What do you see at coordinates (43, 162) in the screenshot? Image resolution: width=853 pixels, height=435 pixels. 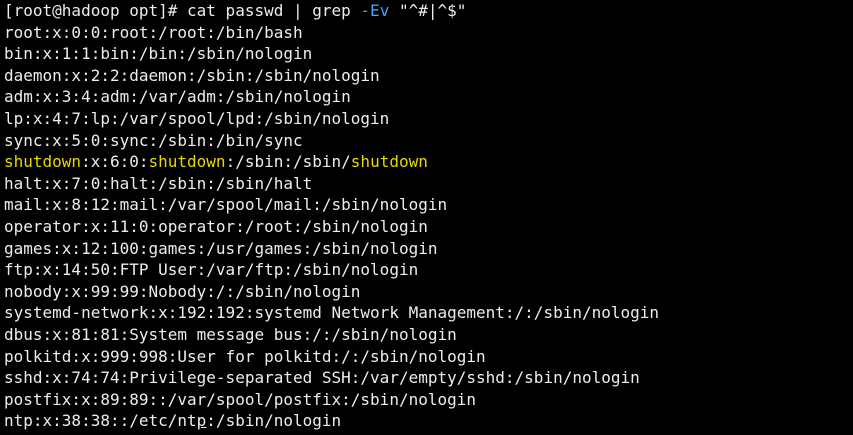 I see `shutdown-highlight-1: shutdown` at bounding box center [43, 162].